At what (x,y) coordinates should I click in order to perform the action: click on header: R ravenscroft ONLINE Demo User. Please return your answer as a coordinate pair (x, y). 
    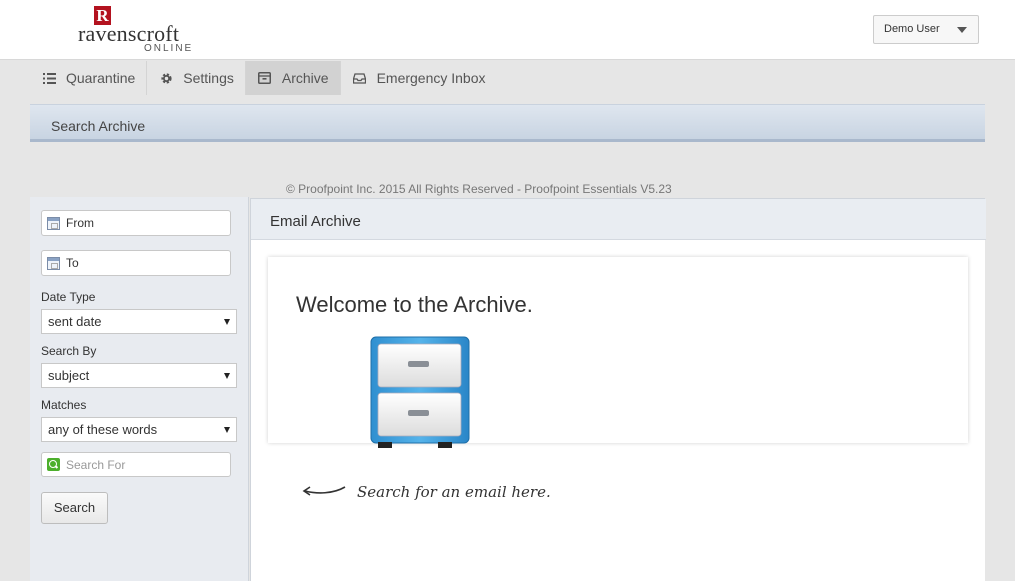
    Looking at the image, I should click on (507, 30).